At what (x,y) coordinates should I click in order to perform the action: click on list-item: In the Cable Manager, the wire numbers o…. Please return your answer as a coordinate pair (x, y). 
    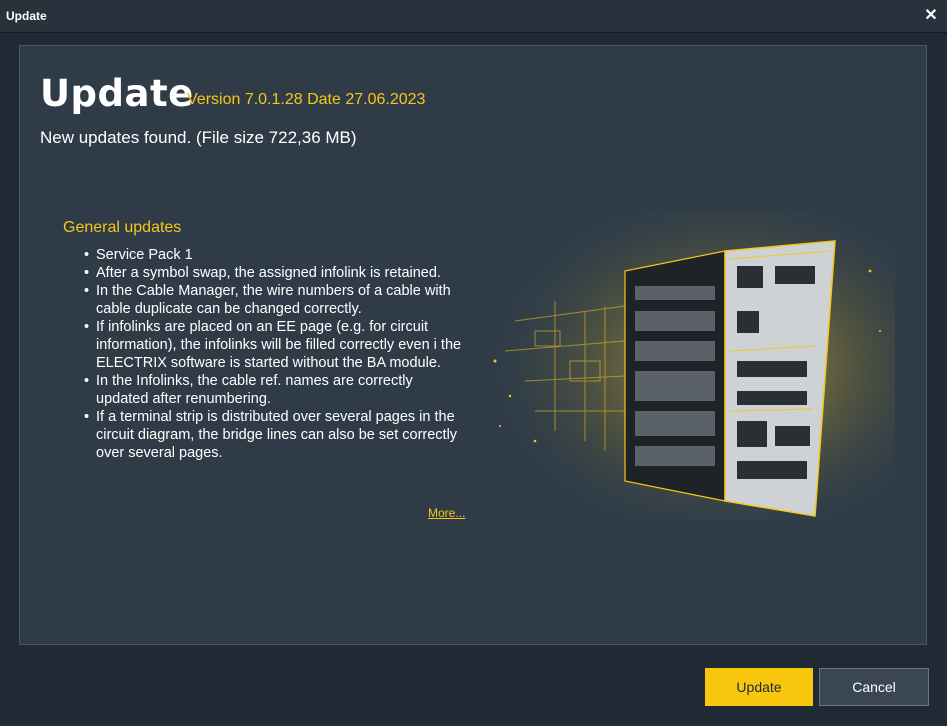
    Looking at the image, I should click on (274, 300).